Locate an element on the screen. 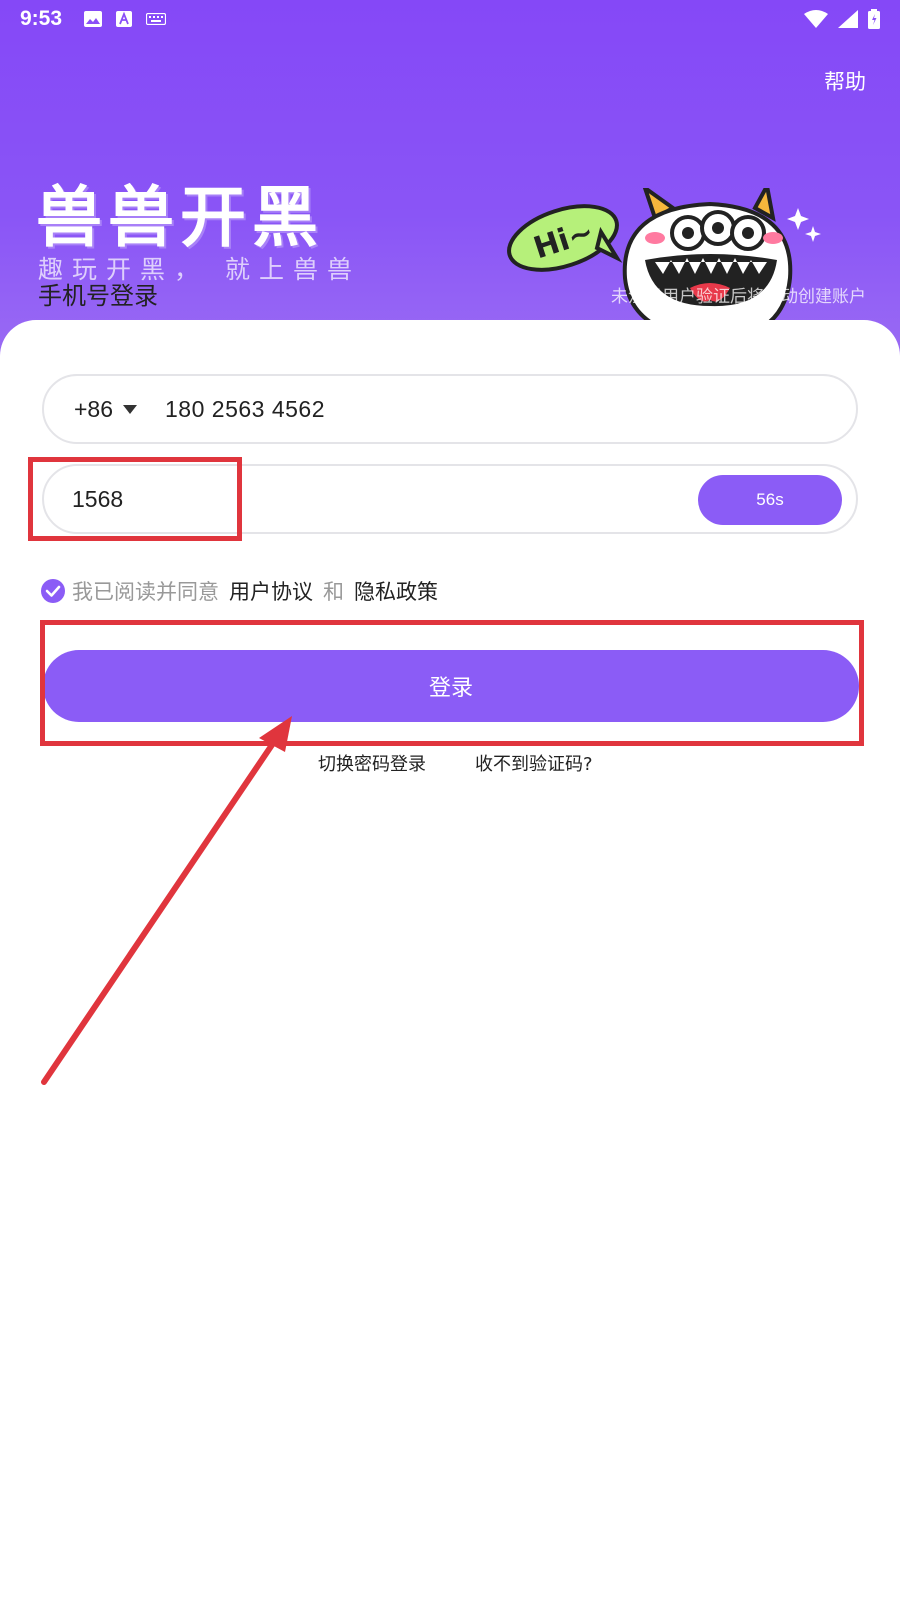 The width and height of the screenshot is (900, 1600). image-icon is located at coordinates (93, 19).